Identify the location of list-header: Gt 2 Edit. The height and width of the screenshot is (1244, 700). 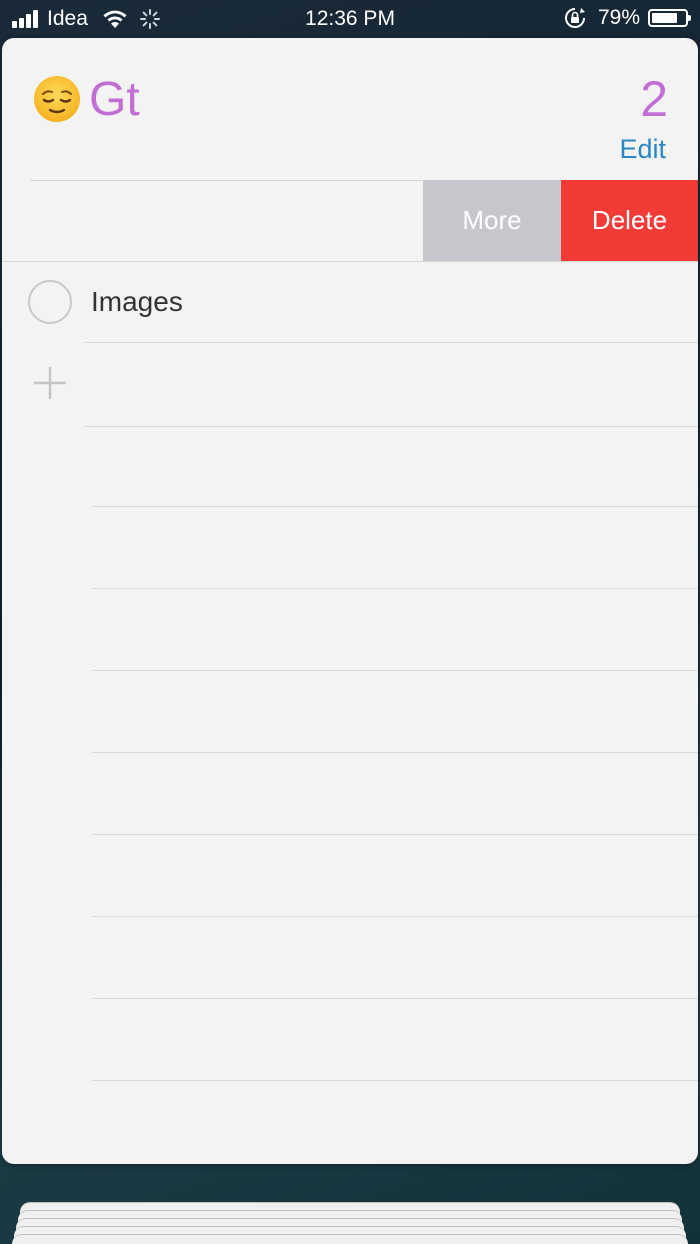
(350, 109).